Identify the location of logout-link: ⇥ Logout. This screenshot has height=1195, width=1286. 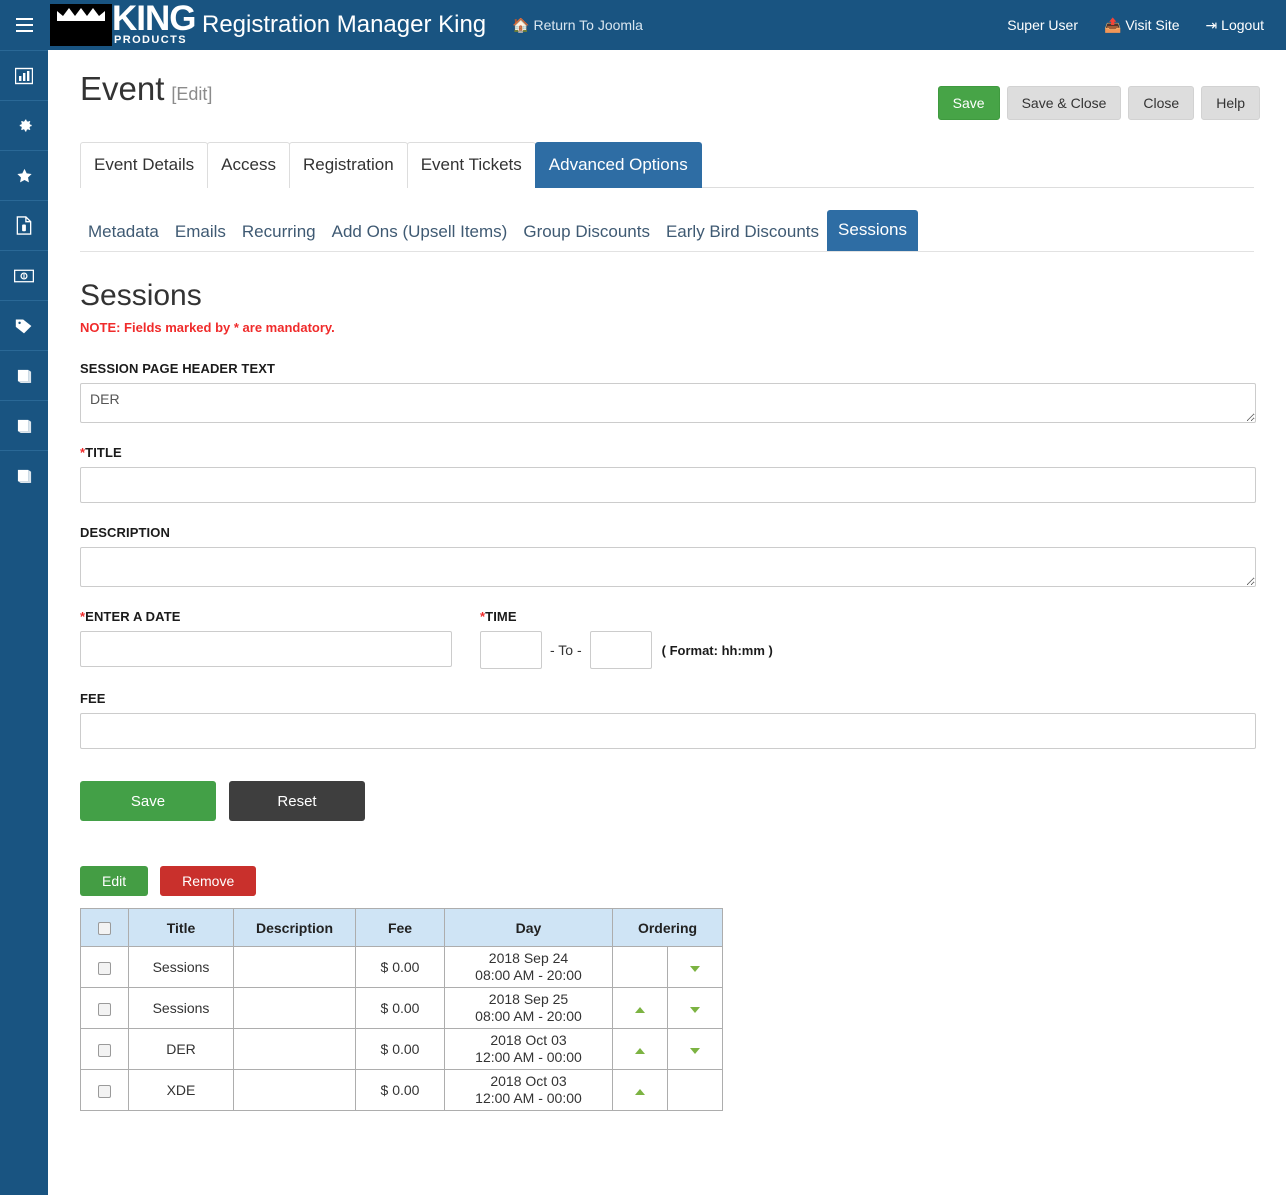
(1235, 25).